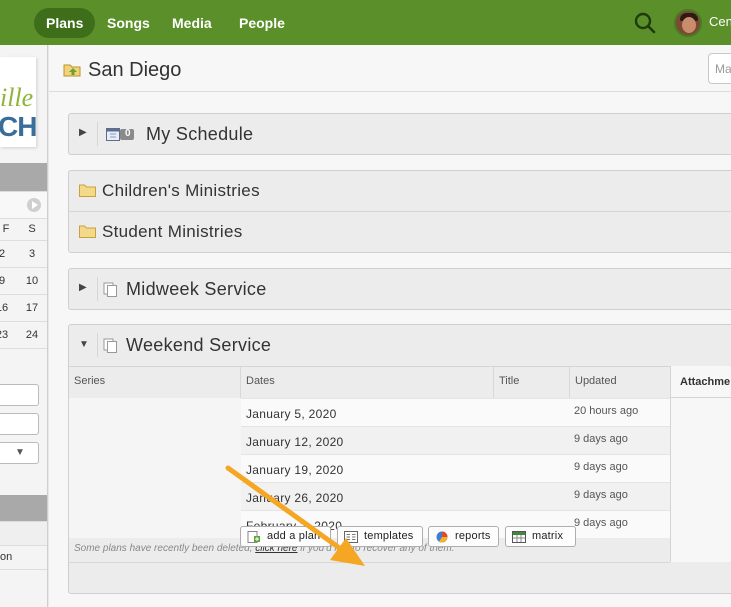 The width and height of the screenshot is (731, 607). I want to click on add-plan-button: add a plan, so click(285, 536).